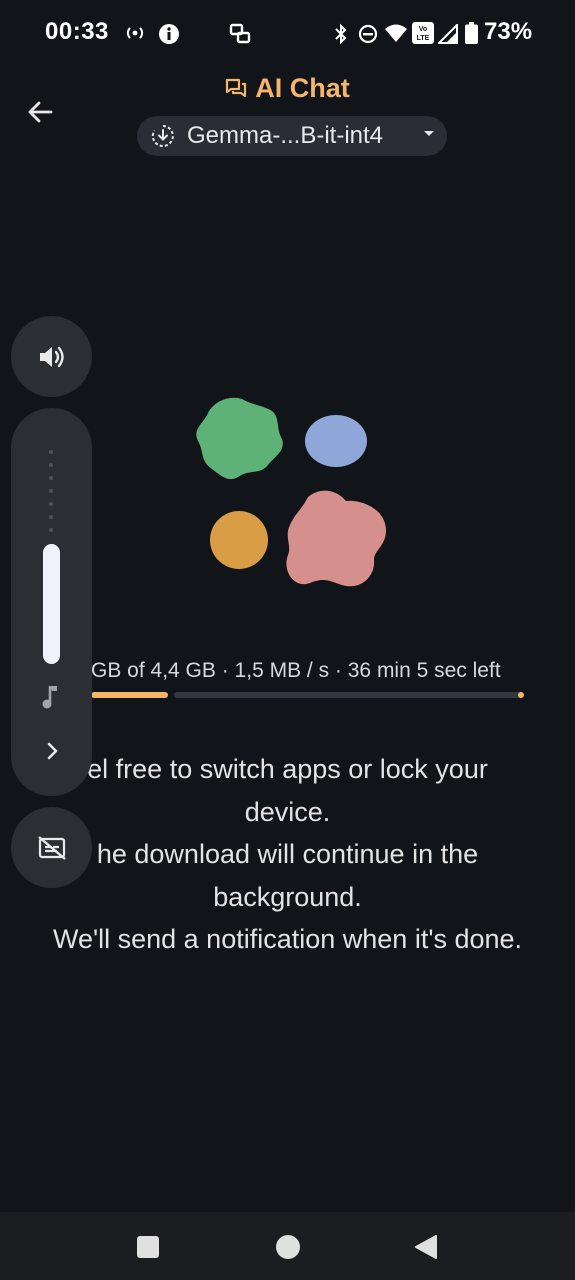  What do you see at coordinates (239, 540) in the screenshot?
I see `orange-blob` at bounding box center [239, 540].